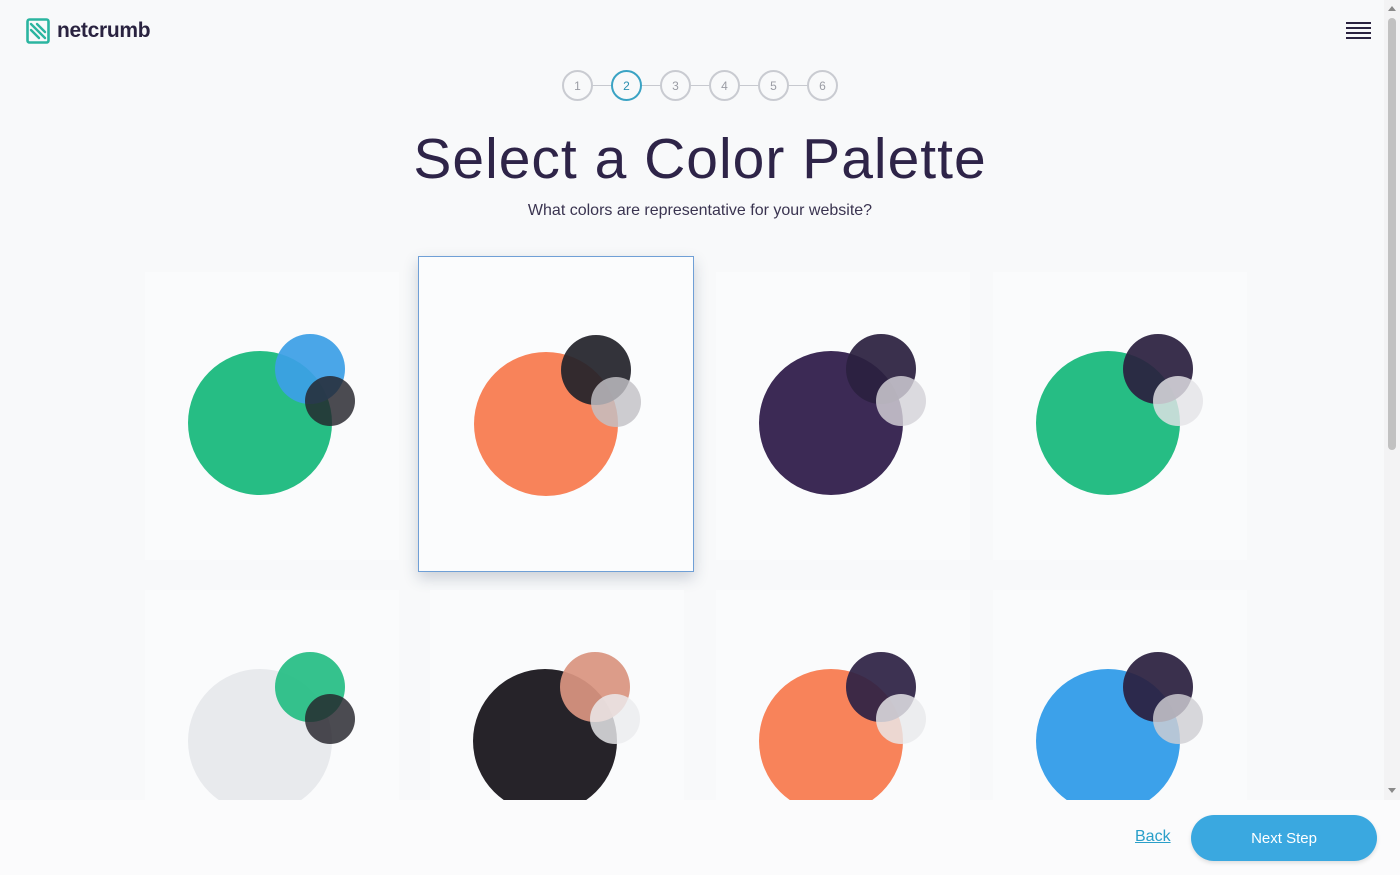 The image size is (1400, 875). I want to click on logo: netcrumb, so click(88, 31).